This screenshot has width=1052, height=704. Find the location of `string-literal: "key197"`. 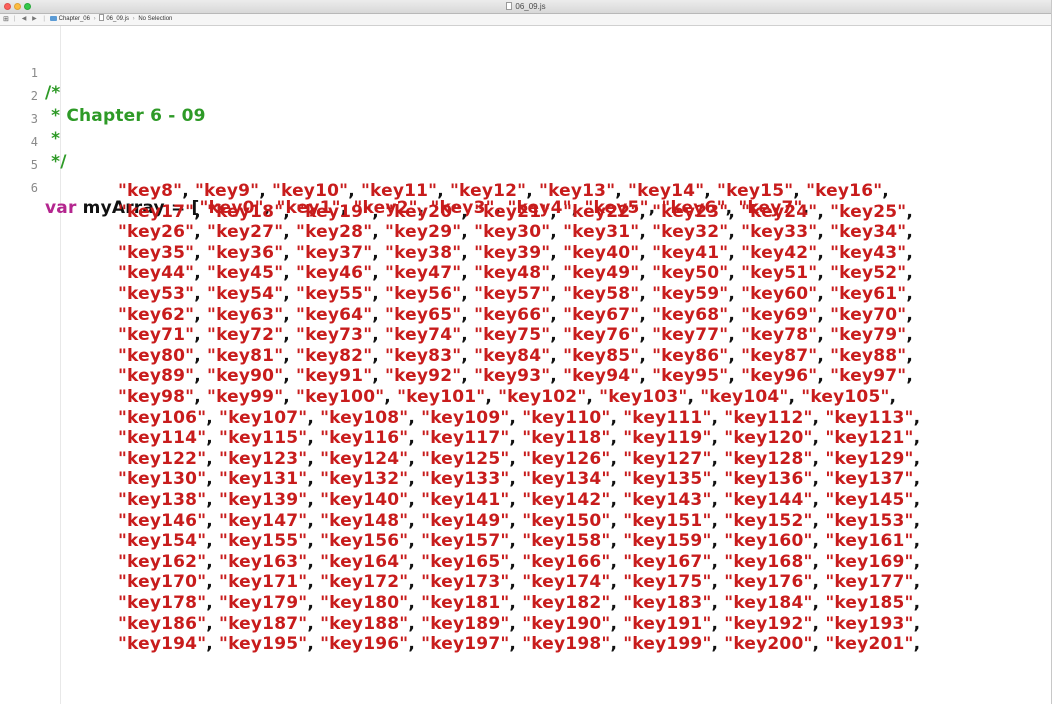

string-literal: "key197" is located at coordinates (465, 644).